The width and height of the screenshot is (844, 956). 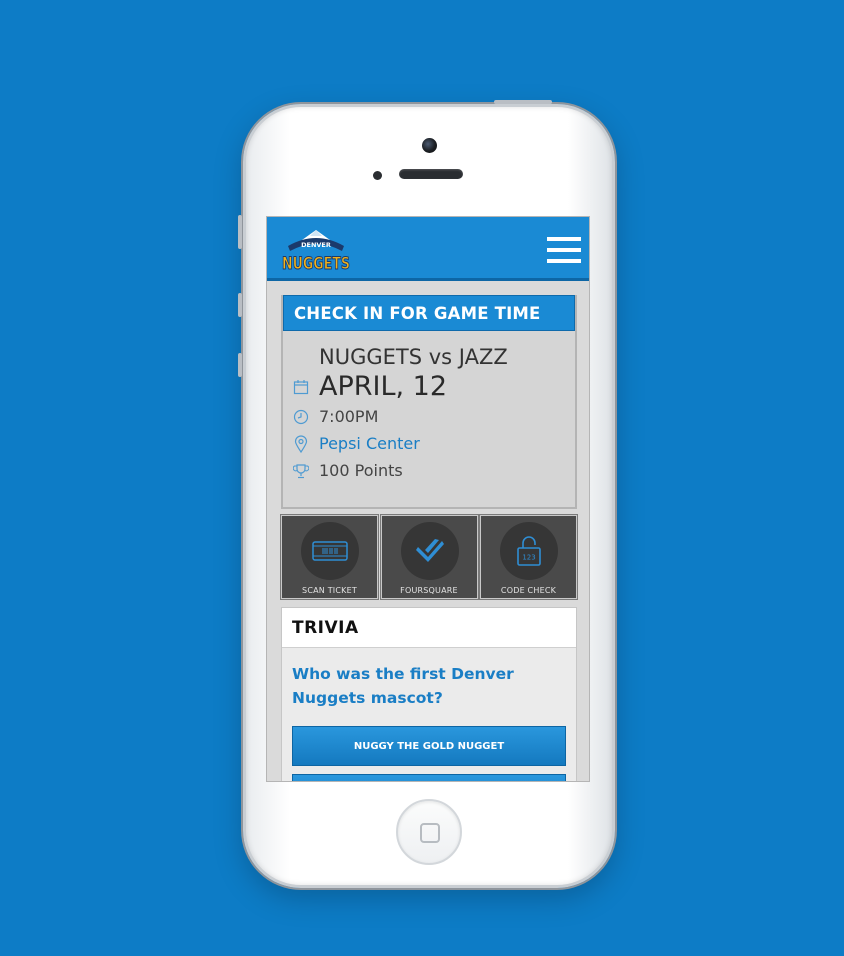 What do you see at coordinates (349, 416) in the screenshot?
I see `event-time: 7:00PM` at bounding box center [349, 416].